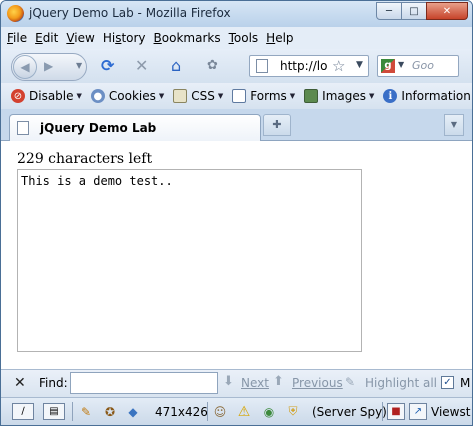  I want to click on forms-icon, so click(239, 96).